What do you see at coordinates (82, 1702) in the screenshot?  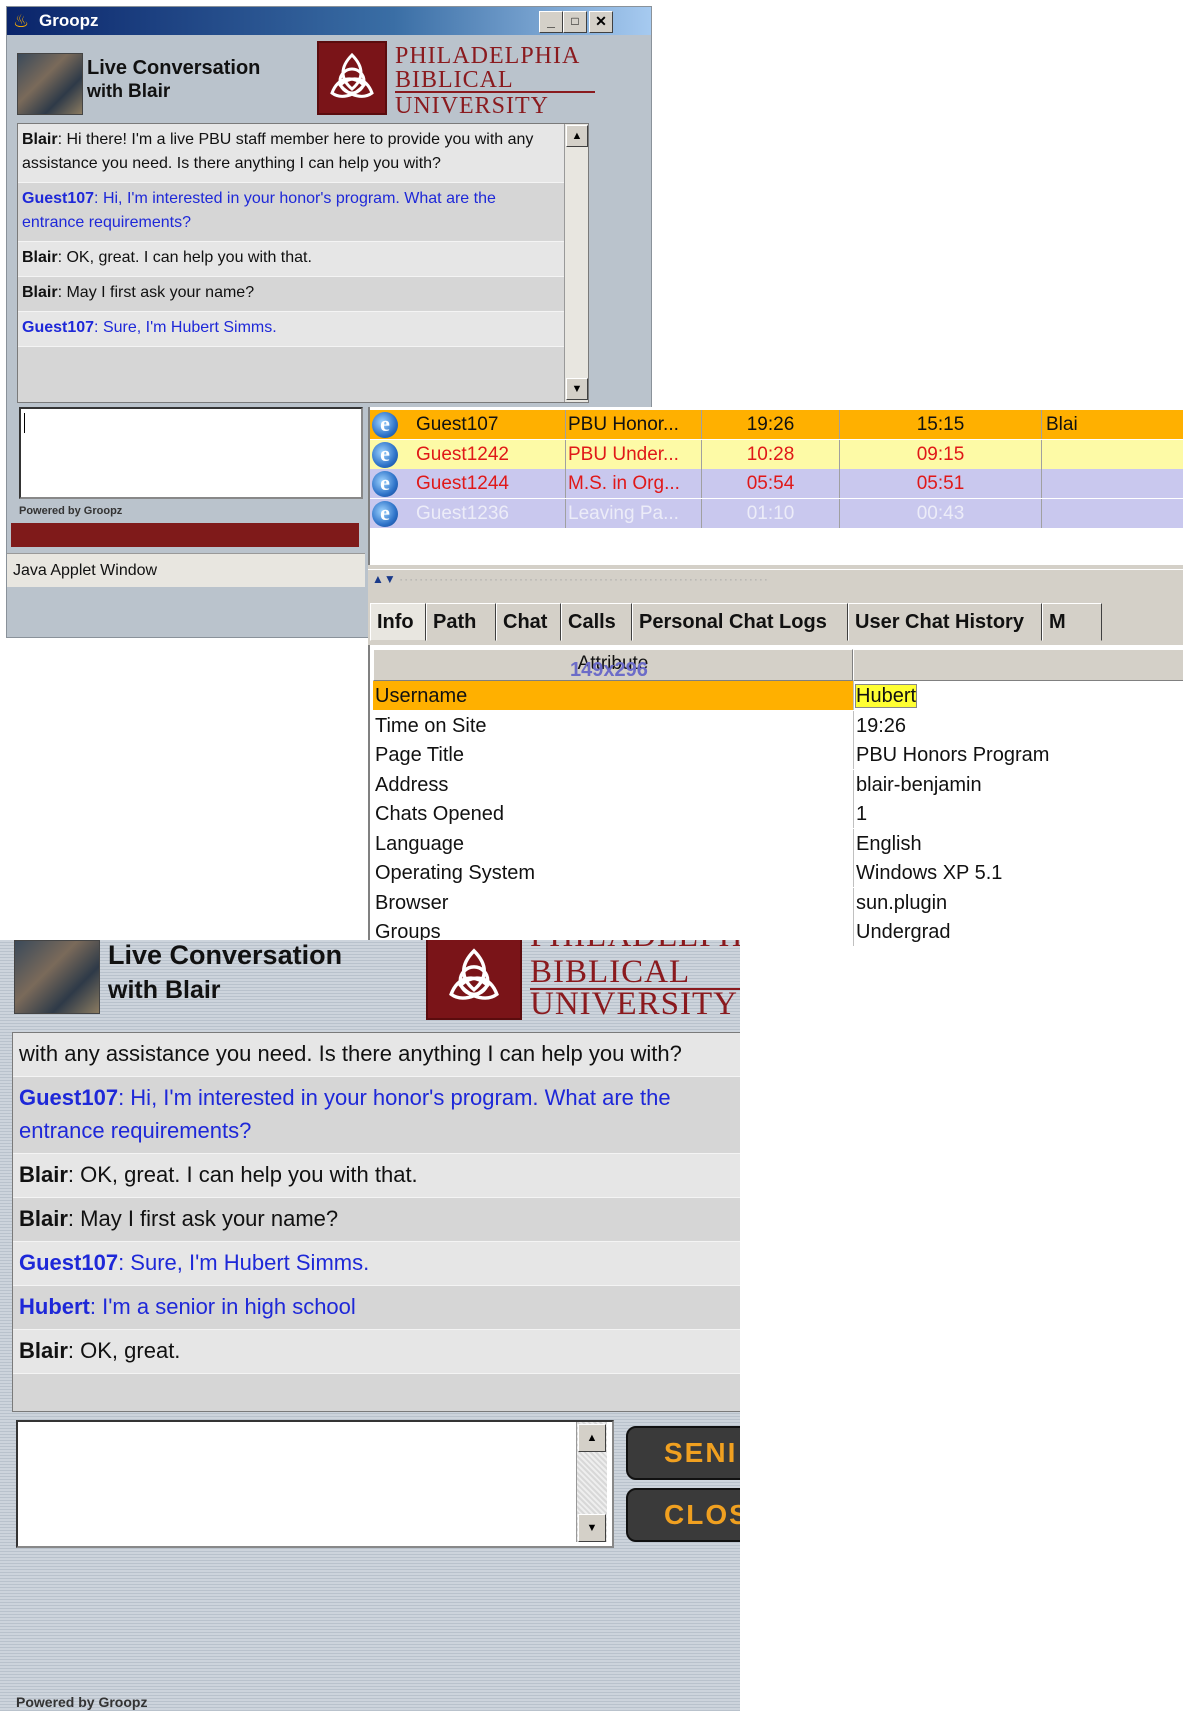 I see `powered-by-large: Powered by Groopz` at bounding box center [82, 1702].